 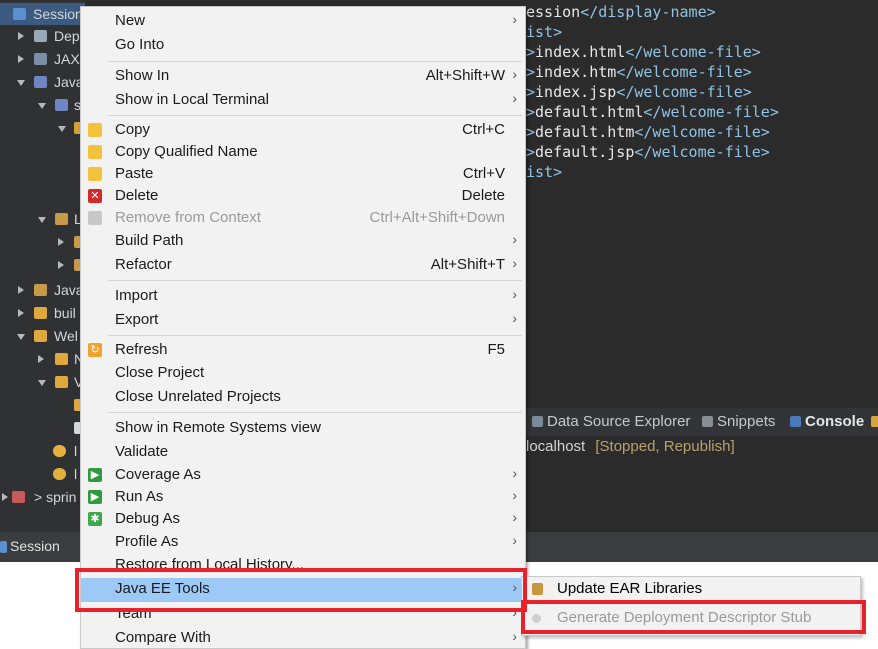 What do you see at coordinates (537, 421) in the screenshot?
I see `database-icon` at bounding box center [537, 421].